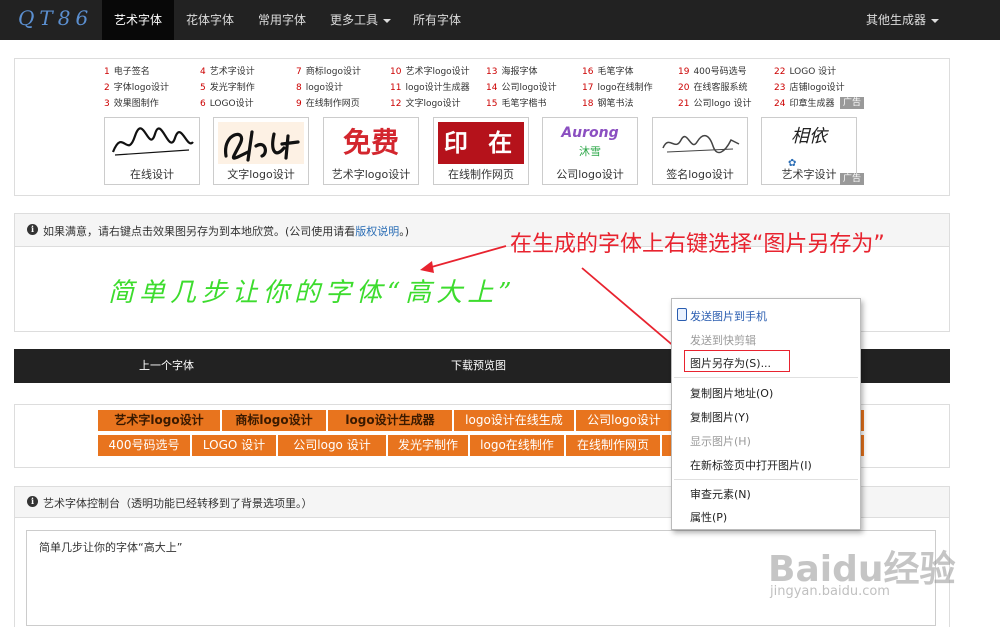  I want to click on link-label: 钢笔书法, so click(615, 104).